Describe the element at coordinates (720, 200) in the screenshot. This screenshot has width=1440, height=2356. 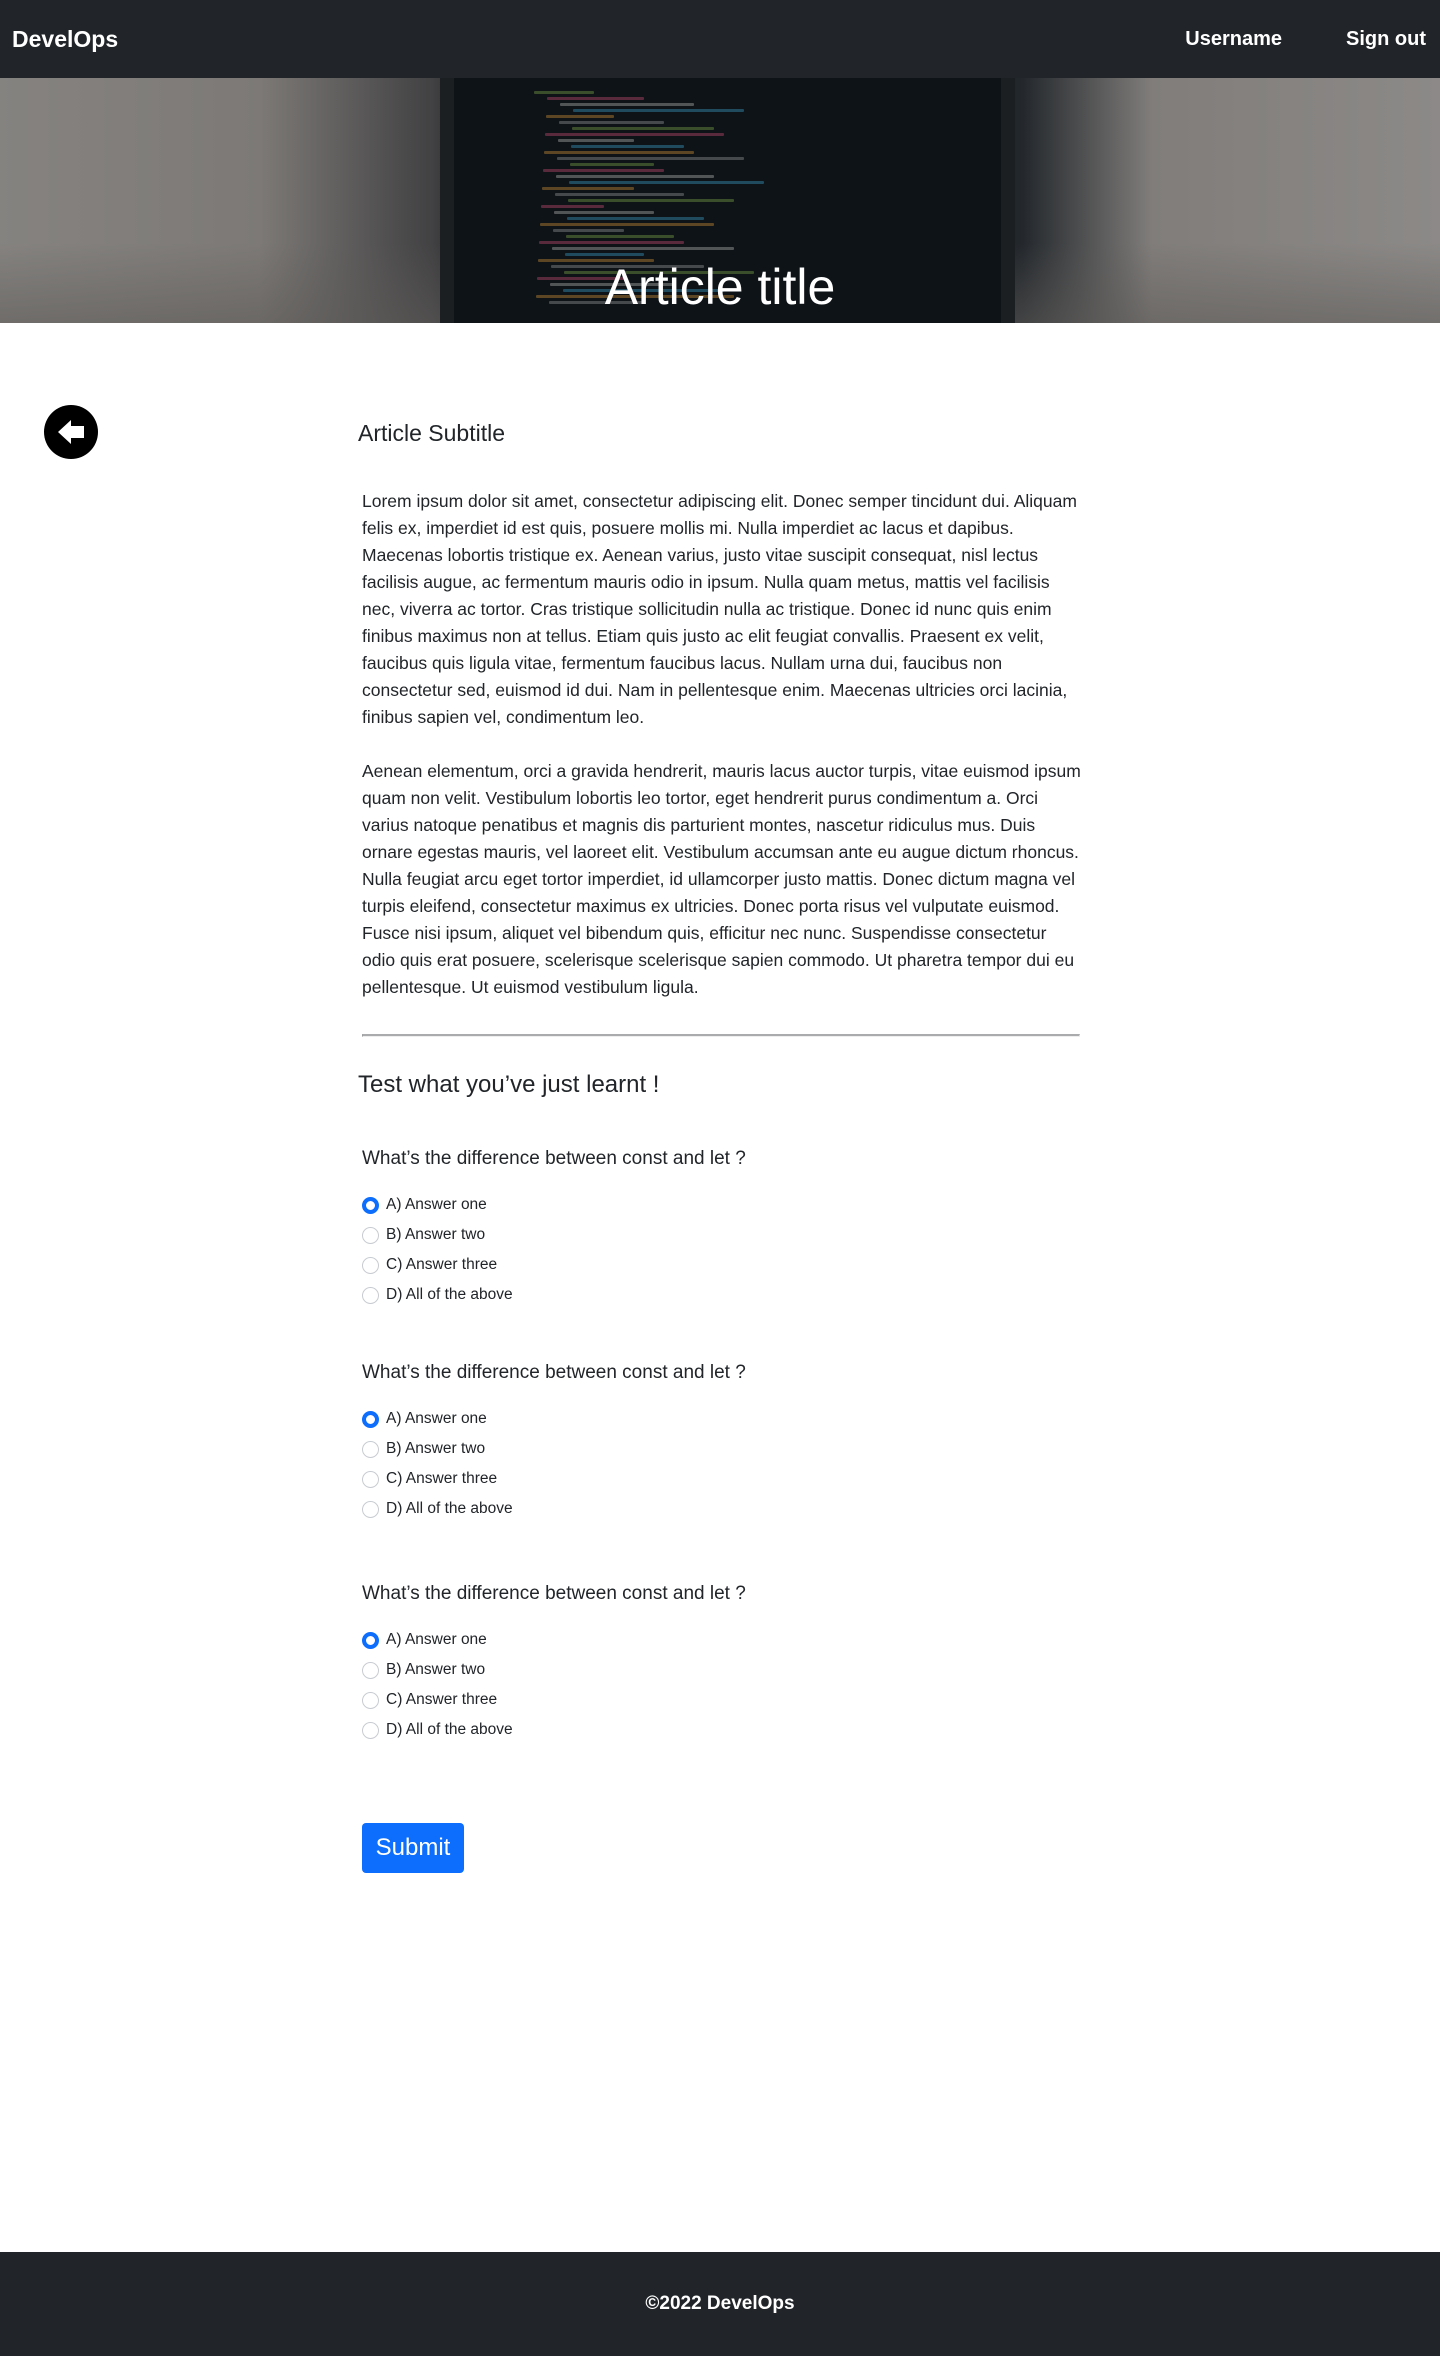
I see `hero-banner: Article title` at that location.